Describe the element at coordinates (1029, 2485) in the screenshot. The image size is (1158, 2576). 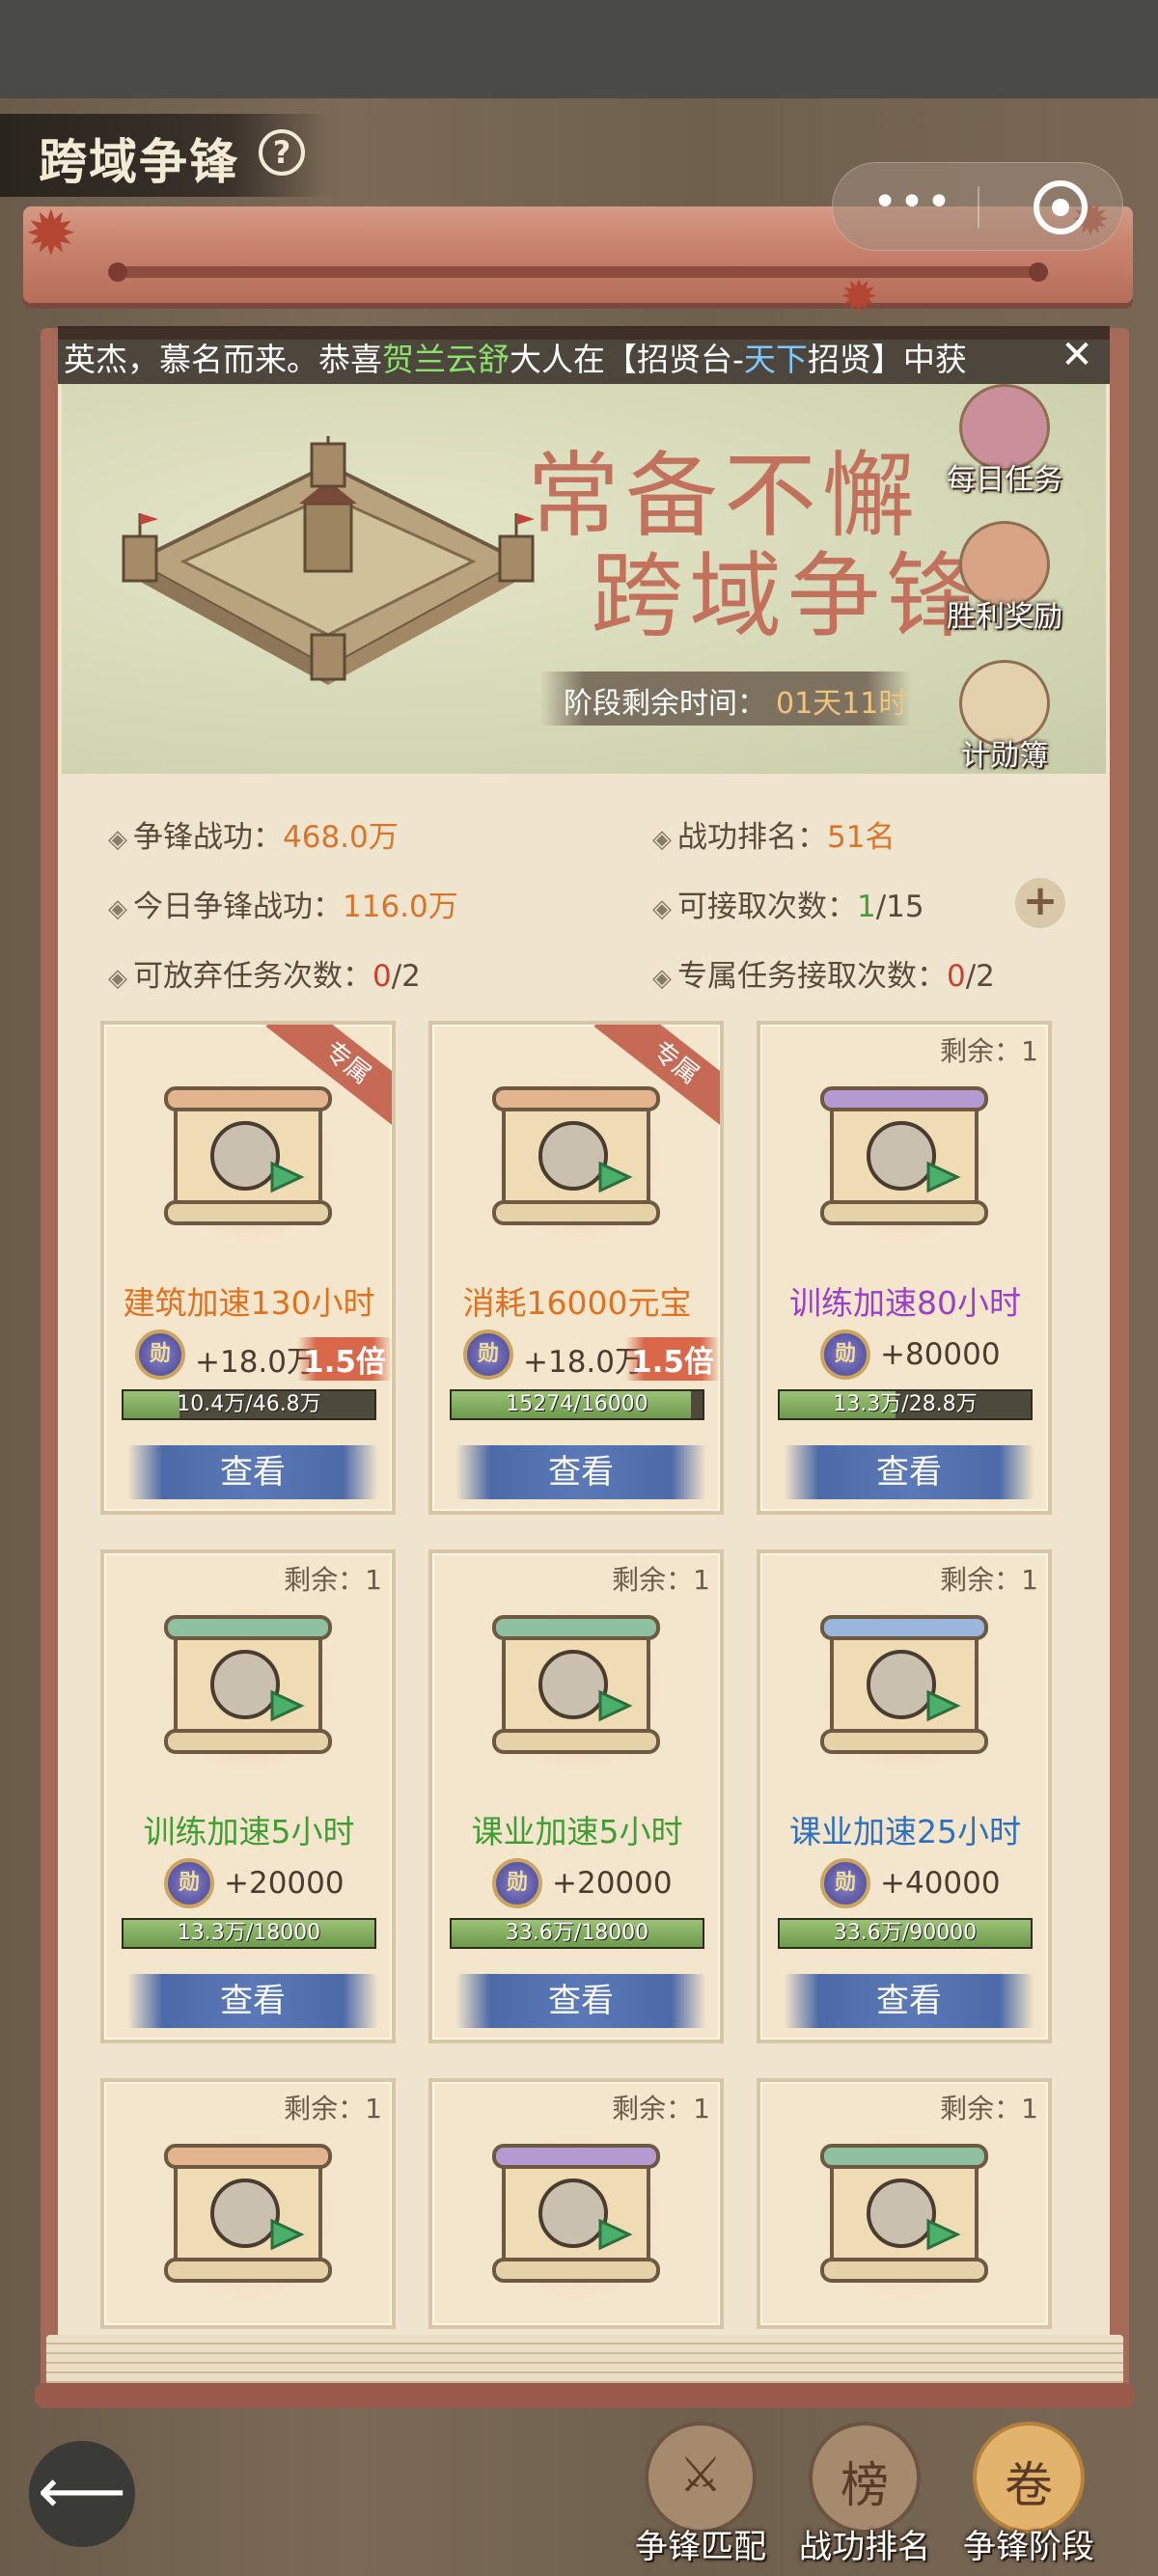
I see `stage-scroll-icon: 卷` at that location.